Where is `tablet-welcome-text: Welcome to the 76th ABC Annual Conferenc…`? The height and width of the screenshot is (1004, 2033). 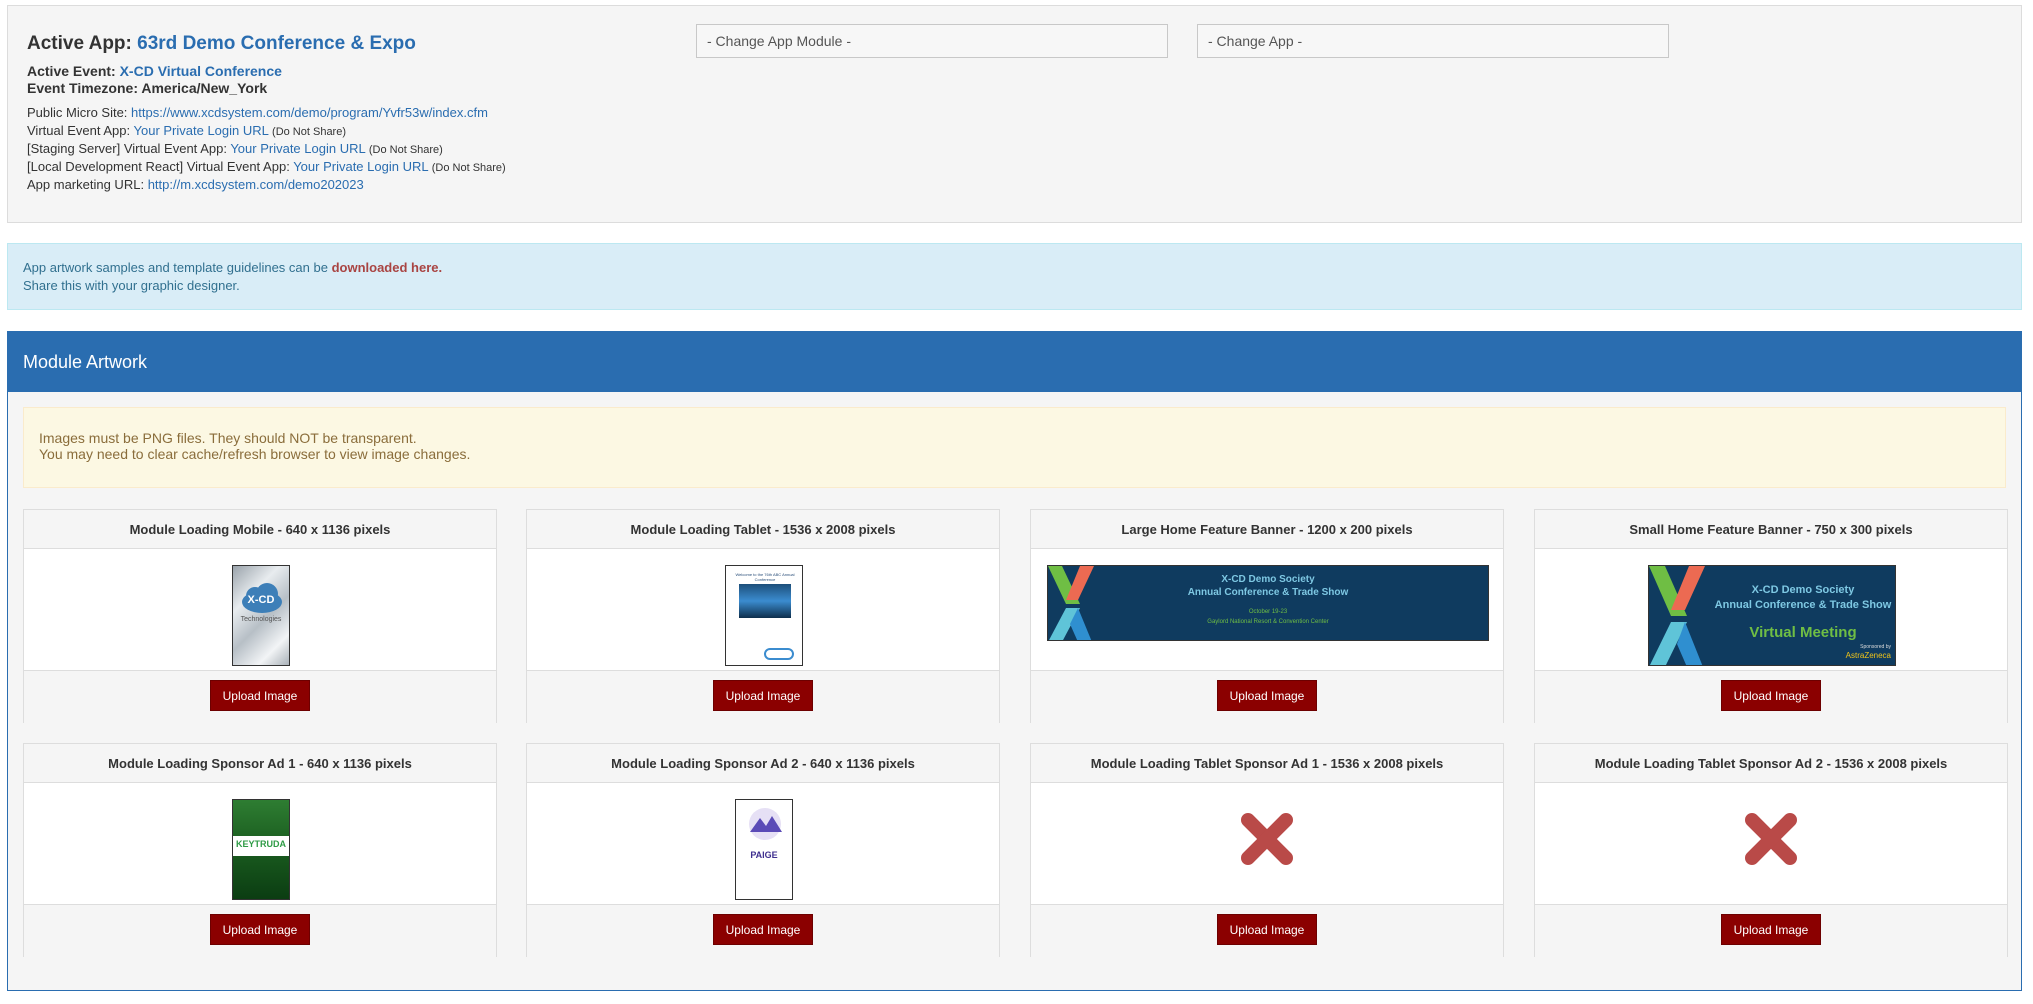 tablet-welcome-text: Welcome to the 76th ABC Annual Conferenc… is located at coordinates (765, 577).